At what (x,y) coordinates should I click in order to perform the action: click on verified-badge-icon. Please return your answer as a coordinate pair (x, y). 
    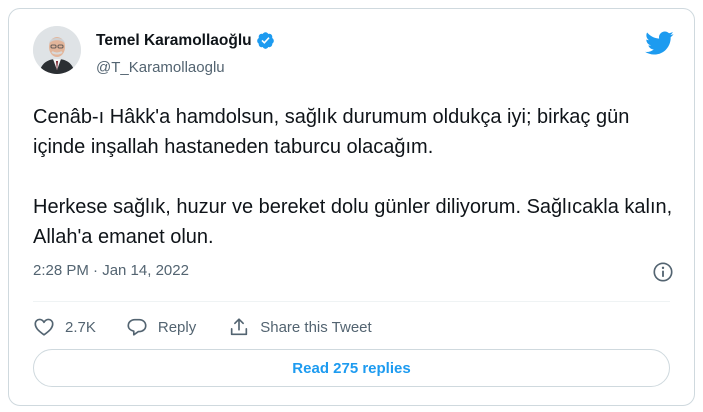
    Looking at the image, I should click on (265, 40).